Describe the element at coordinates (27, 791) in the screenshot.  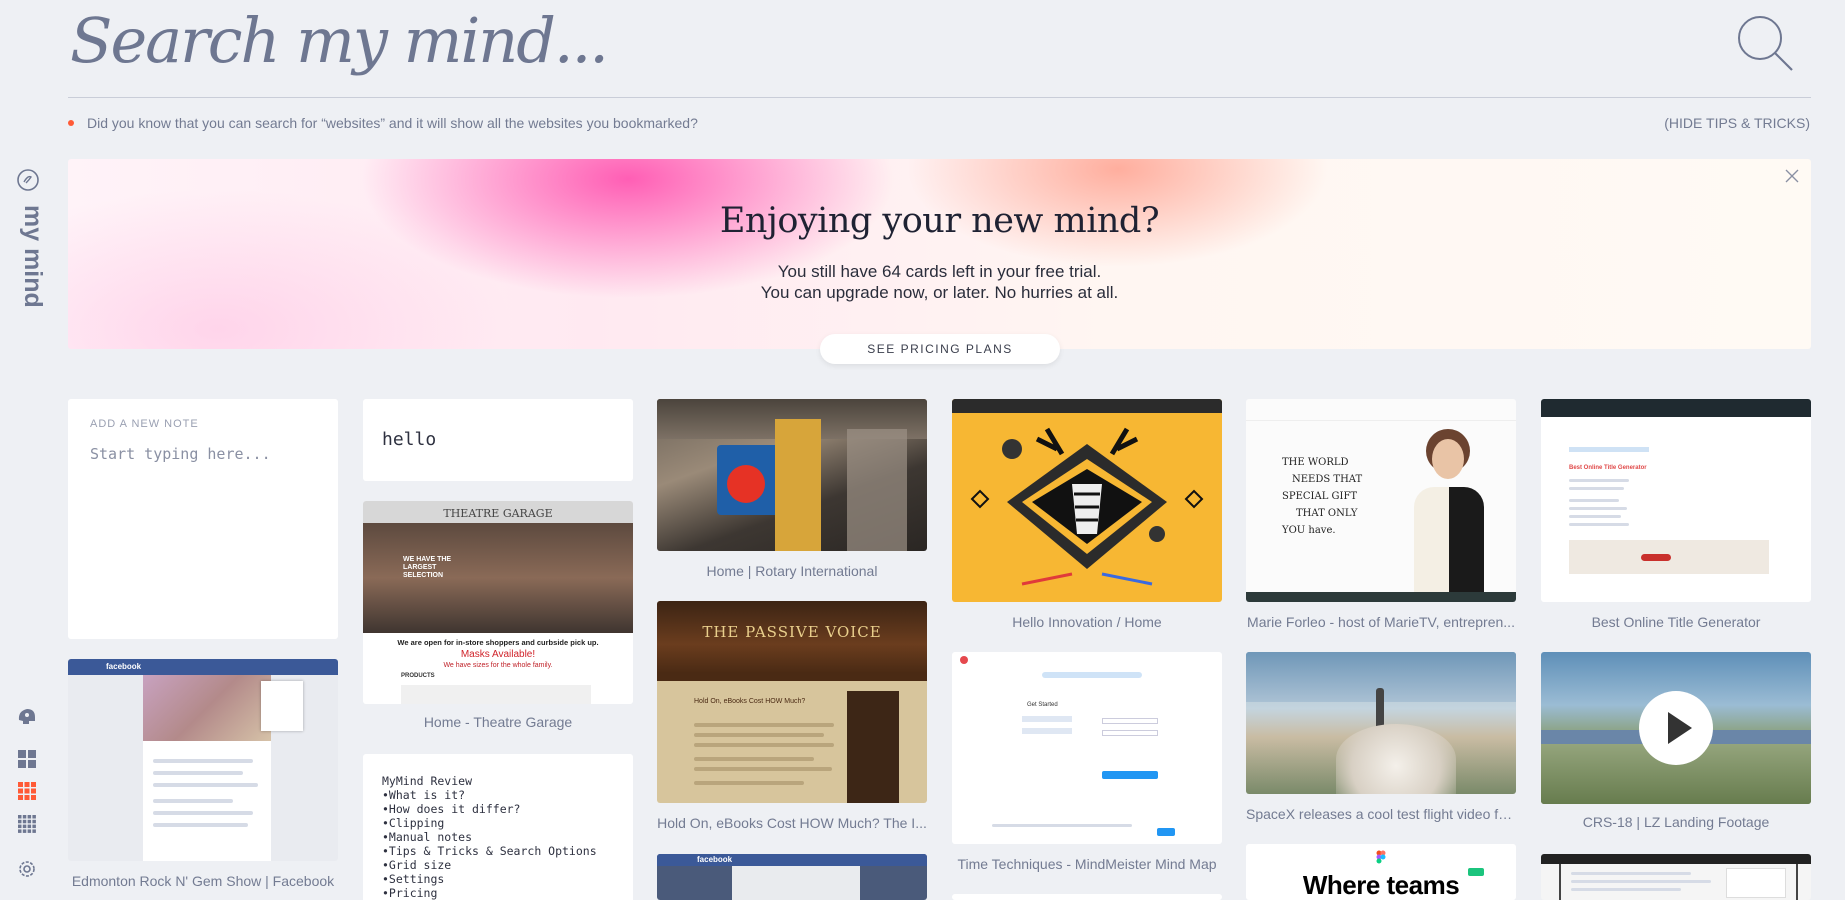
I see `grid-medium-icon` at that location.